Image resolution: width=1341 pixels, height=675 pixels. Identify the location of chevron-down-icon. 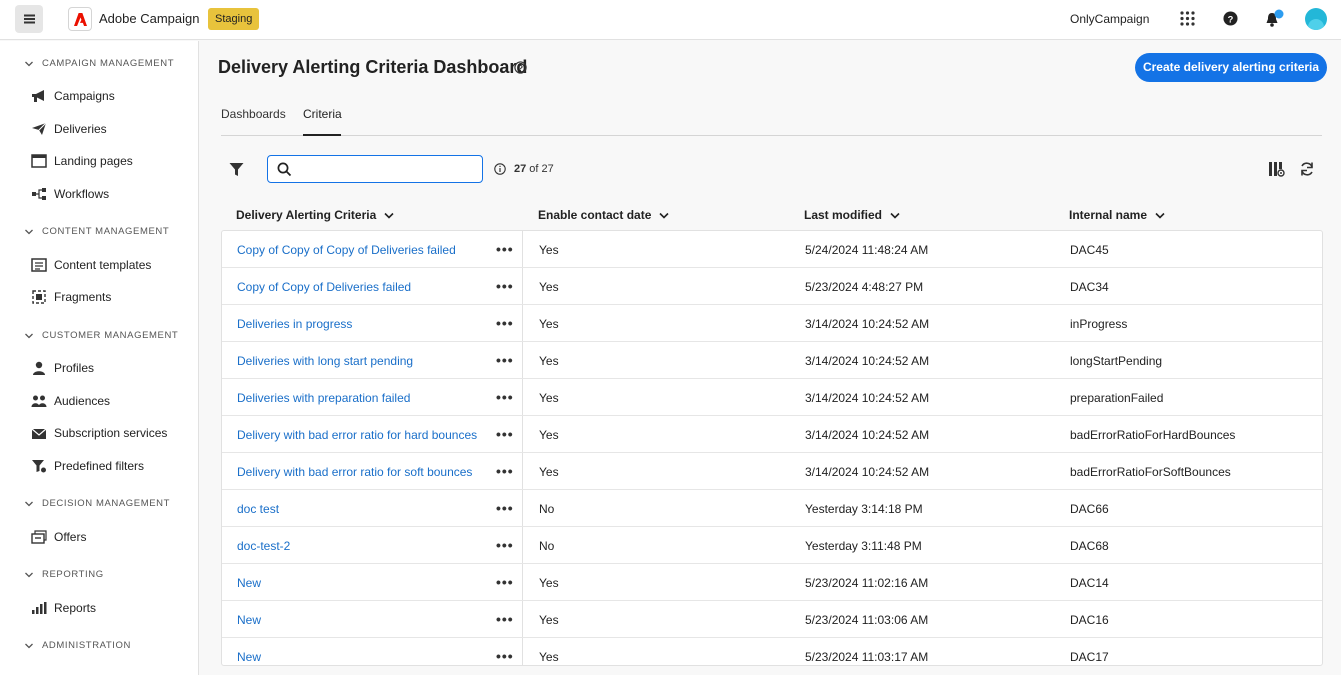
(389, 215).